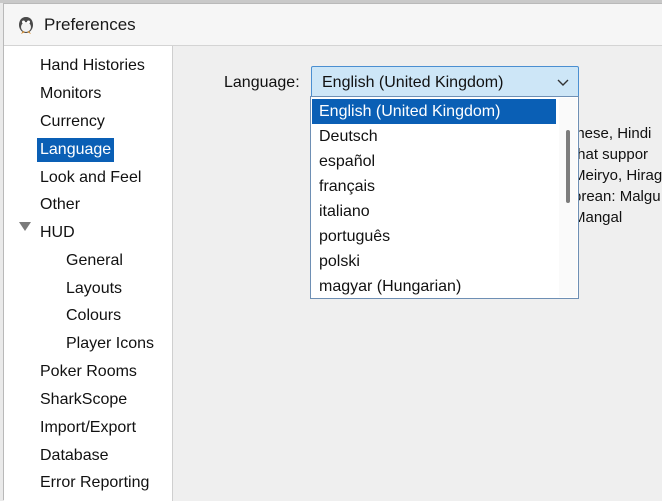 The height and width of the screenshot is (501, 662). I want to click on font-info-text-2: that suppor, so click(611, 154).